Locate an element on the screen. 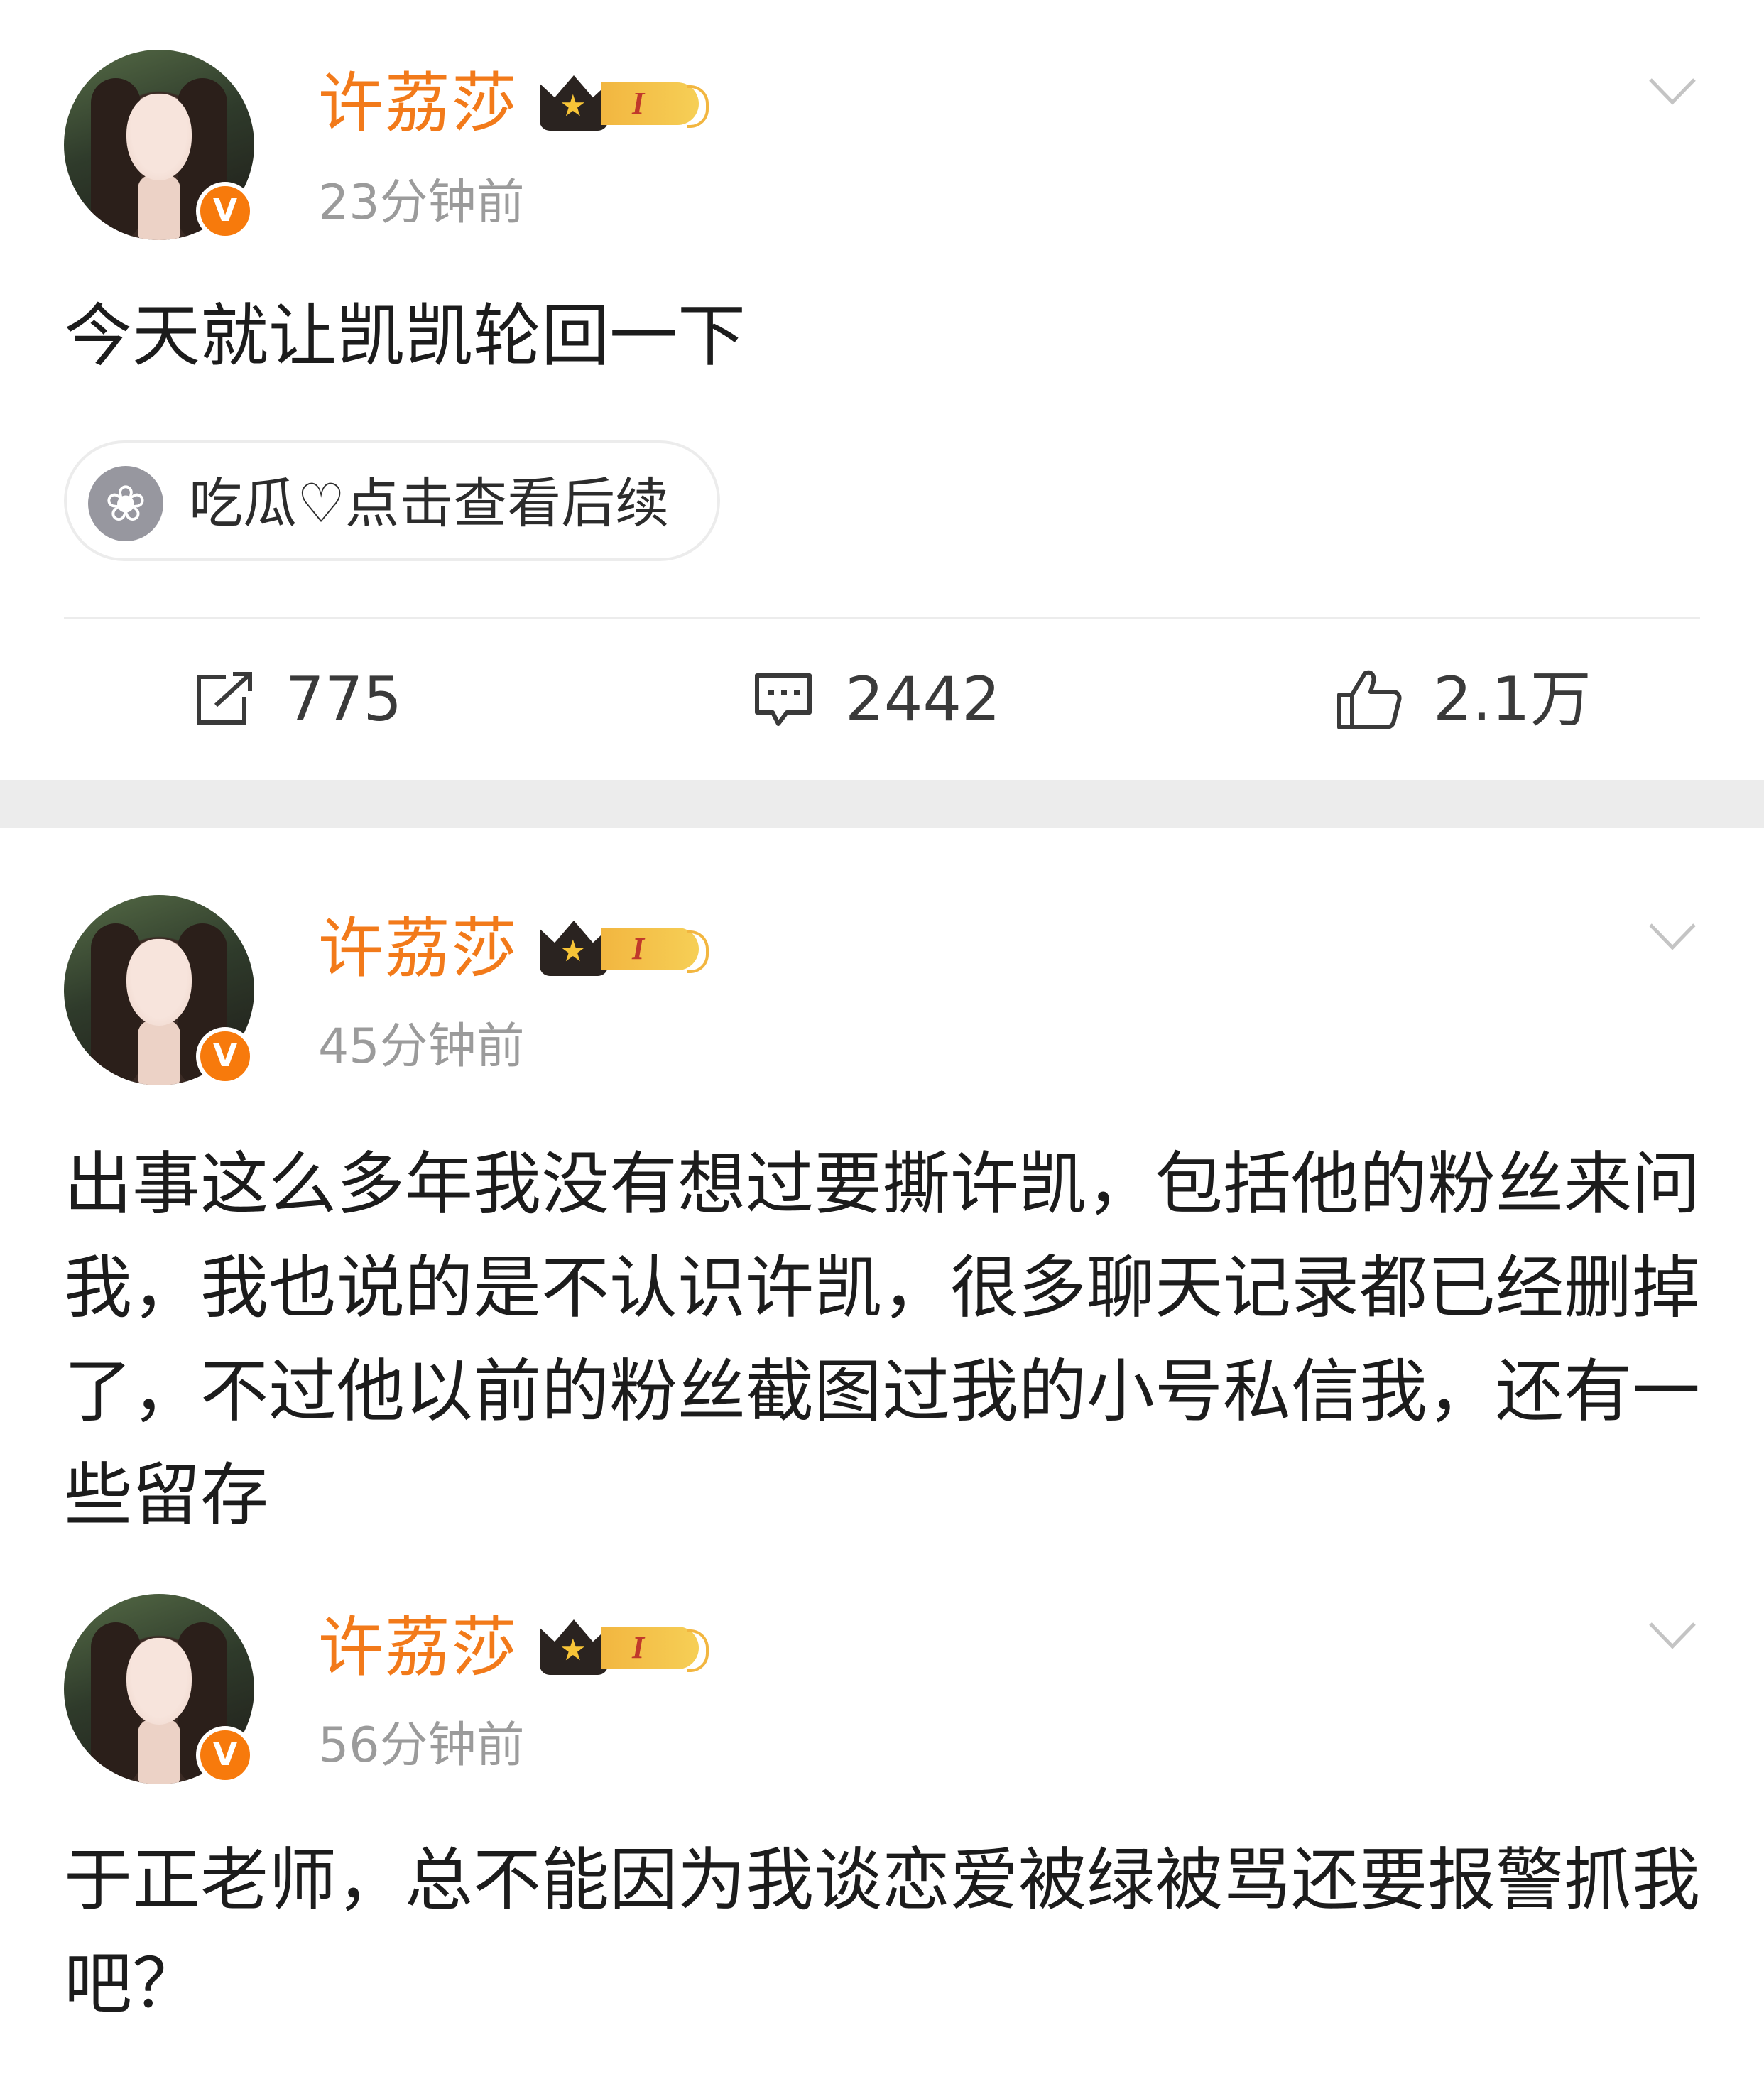  repost-icon is located at coordinates (225, 698).